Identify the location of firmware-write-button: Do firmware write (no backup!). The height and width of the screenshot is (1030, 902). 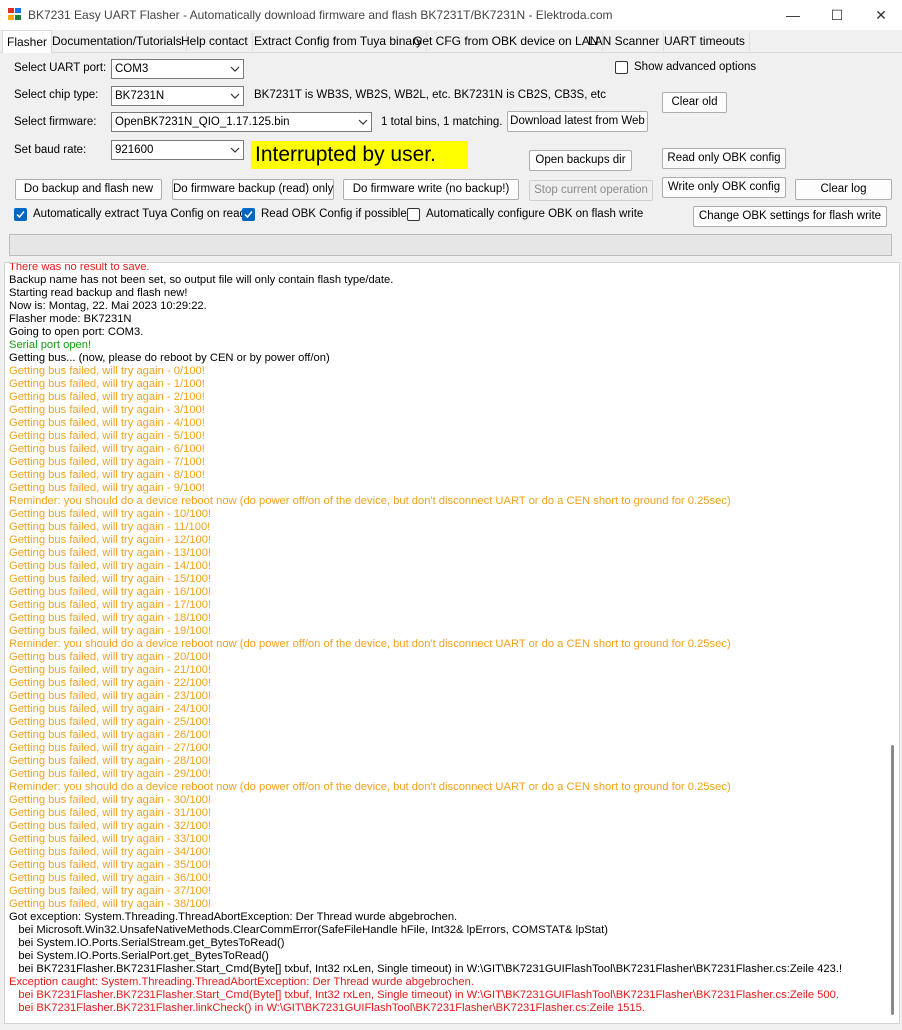
(431, 189).